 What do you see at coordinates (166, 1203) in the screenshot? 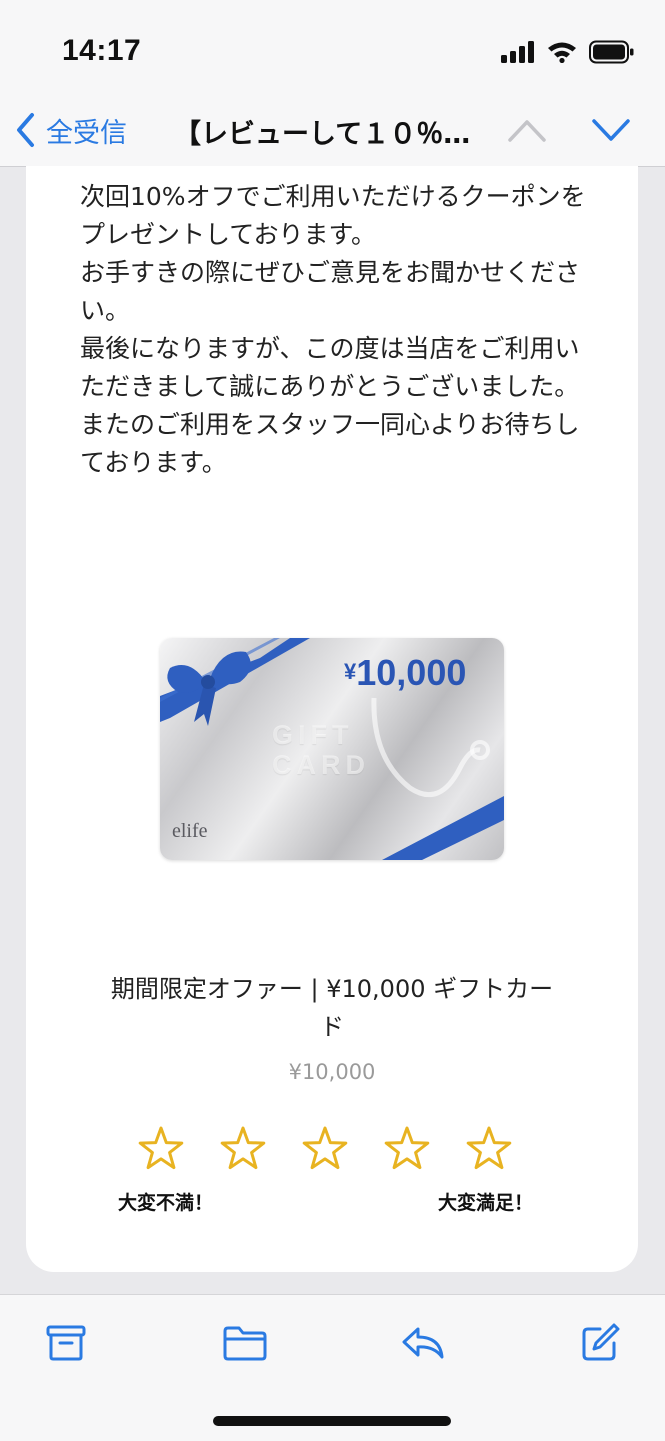
I see `rating-label-low: 大変不満！` at bounding box center [166, 1203].